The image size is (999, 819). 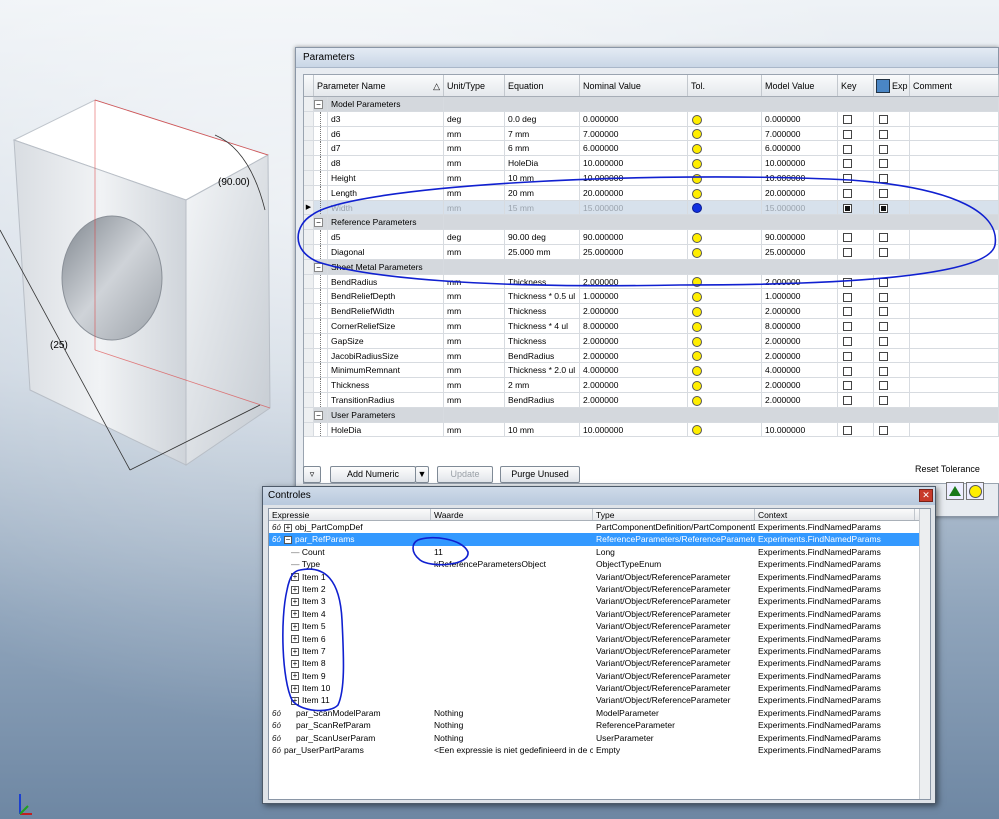 What do you see at coordinates (542, 237) in the screenshot?
I see `parameter-equation: 90.00 deg` at bounding box center [542, 237].